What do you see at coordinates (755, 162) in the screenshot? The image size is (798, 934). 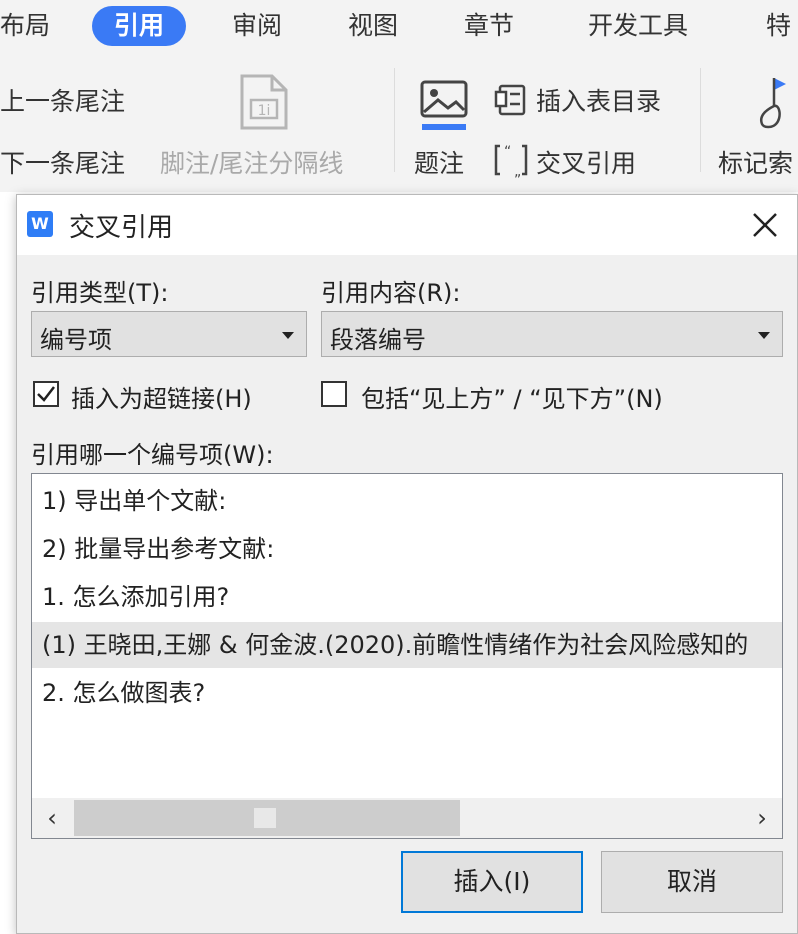 I see `mark-entry-button: 标记索` at bounding box center [755, 162].